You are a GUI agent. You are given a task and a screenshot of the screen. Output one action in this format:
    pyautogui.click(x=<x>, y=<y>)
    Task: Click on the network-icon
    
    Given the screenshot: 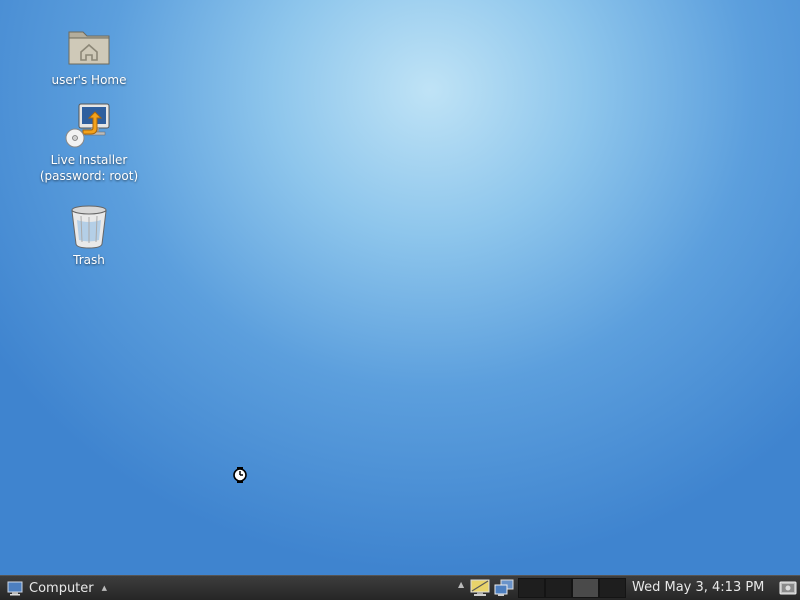 What is the action you would take?
    pyautogui.click(x=504, y=588)
    